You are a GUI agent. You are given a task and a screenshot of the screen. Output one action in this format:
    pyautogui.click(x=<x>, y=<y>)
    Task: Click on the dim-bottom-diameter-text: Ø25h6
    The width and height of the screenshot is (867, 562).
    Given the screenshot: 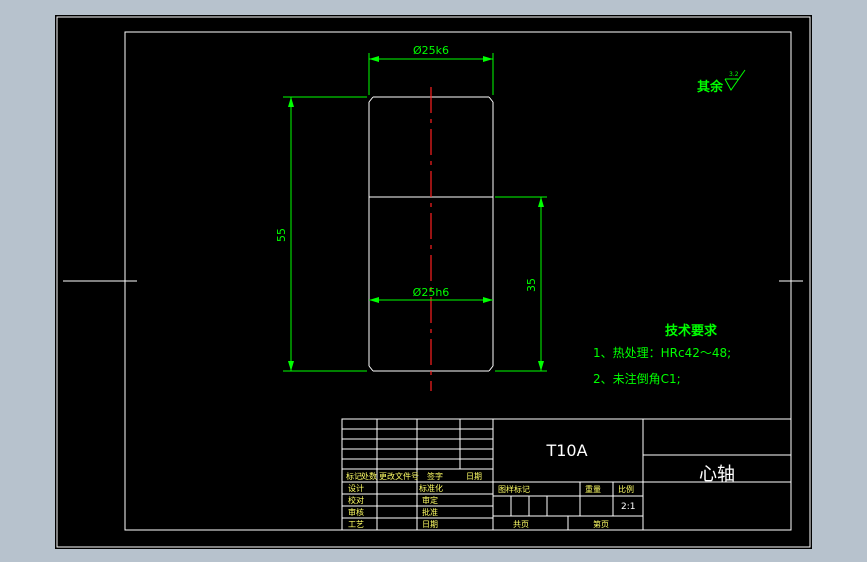 What is the action you would take?
    pyautogui.click(x=431, y=292)
    